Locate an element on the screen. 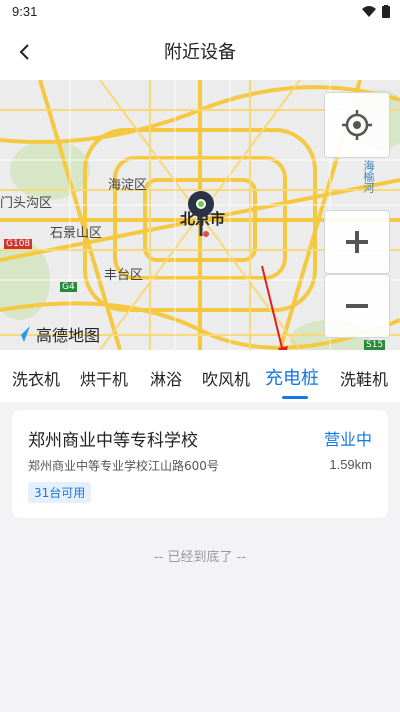  map-label-river: 海榆河 is located at coordinates (368, 176).